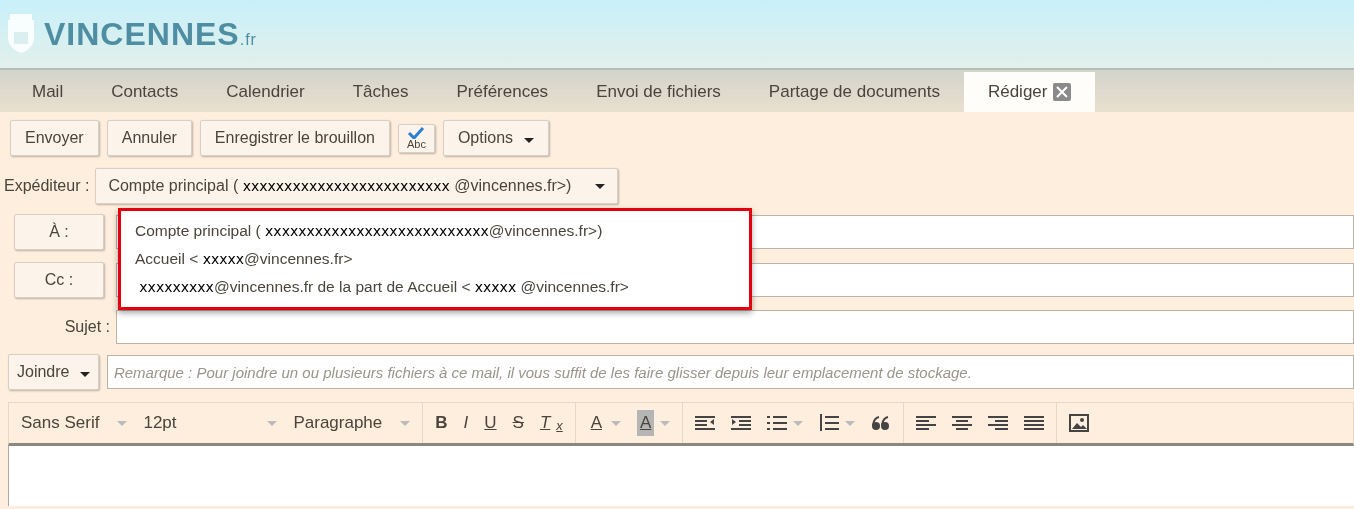 This screenshot has width=1354, height=509. I want to click on subject-label: Sujet :, so click(86, 327).